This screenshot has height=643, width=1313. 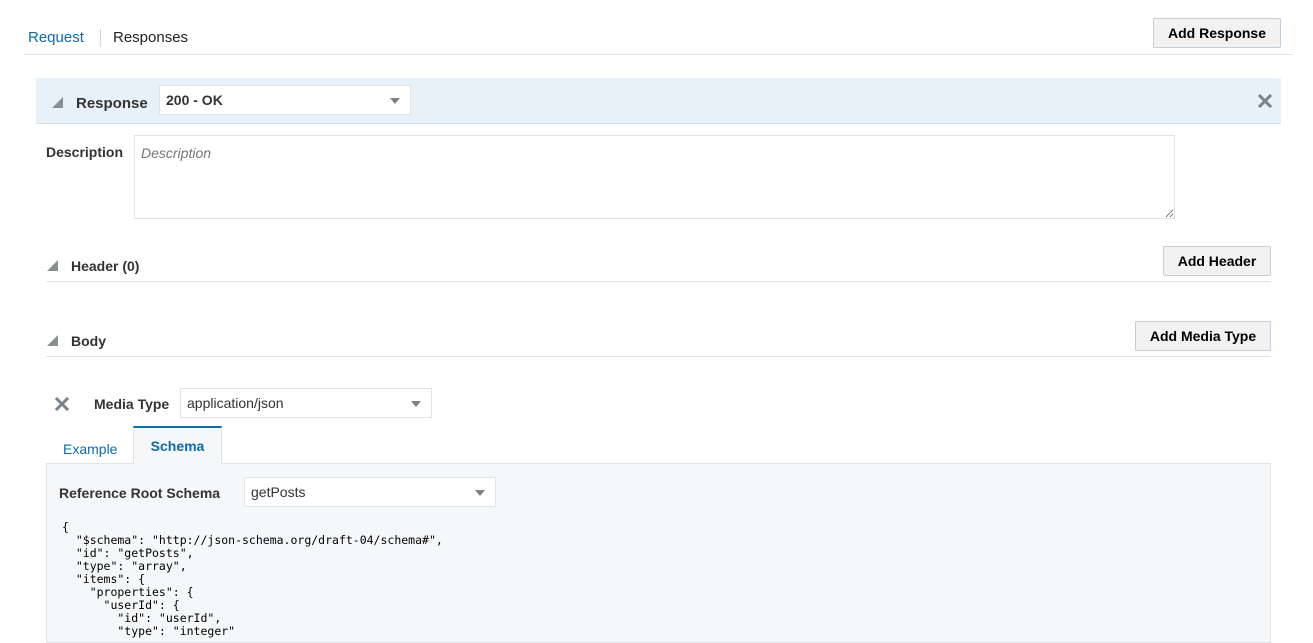 What do you see at coordinates (52, 340) in the screenshot?
I see `collapse-body-icon` at bounding box center [52, 340].